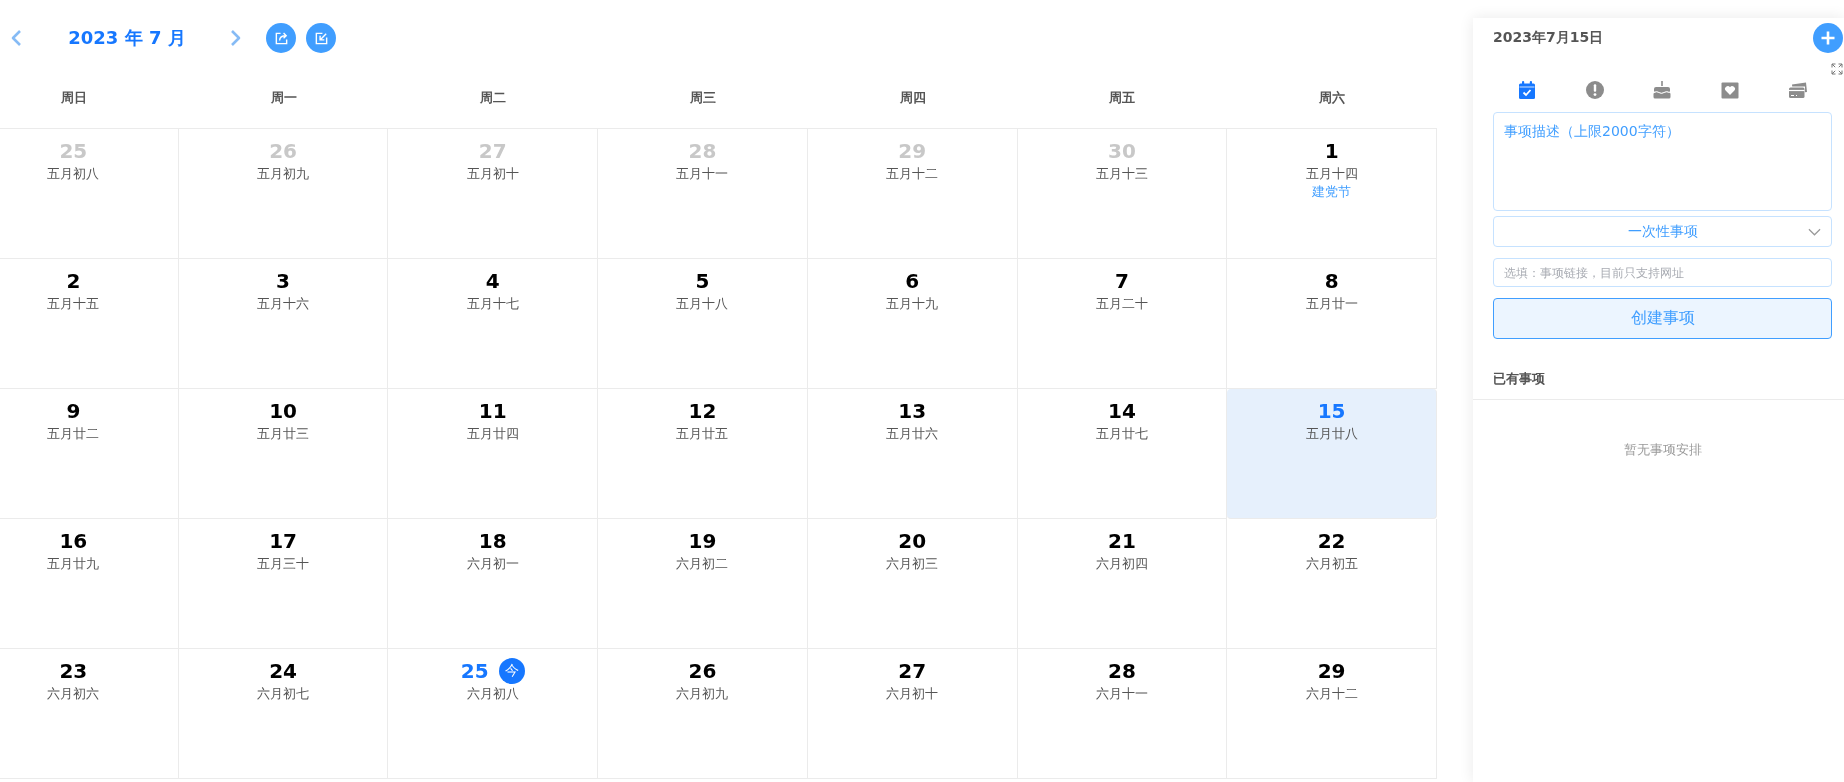 The image size is (1844, 782). What do you see at coordinates (1122, 98) in the screenshot?
I see `weekday-label: 周五` at bounding box center [1122, 98].